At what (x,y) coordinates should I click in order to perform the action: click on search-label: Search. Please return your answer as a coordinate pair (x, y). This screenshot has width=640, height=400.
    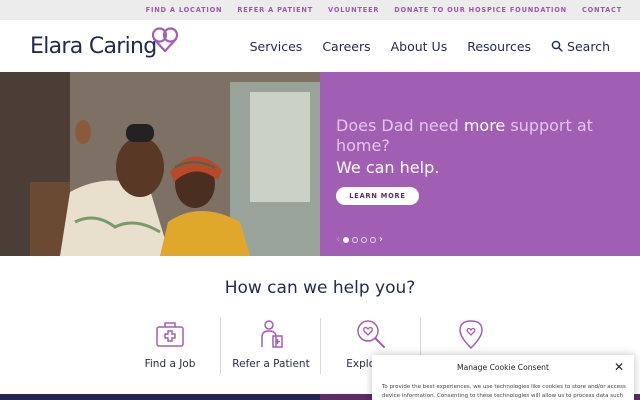
    Looking at the image, I should click on (588, 46).